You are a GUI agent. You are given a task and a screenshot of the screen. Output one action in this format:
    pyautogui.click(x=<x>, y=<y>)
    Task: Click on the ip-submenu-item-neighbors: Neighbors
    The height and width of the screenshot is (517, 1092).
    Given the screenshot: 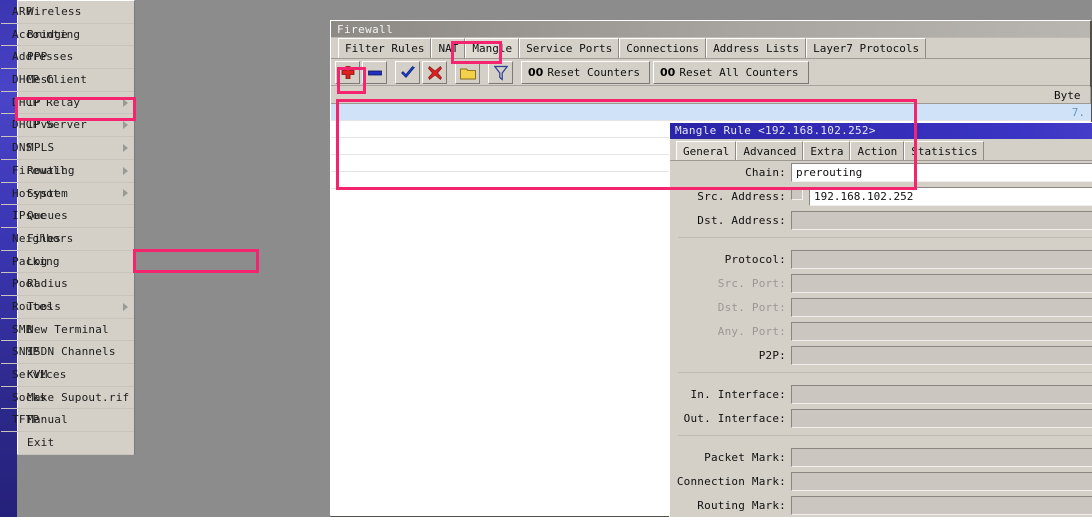 What is the action you would take?
    pyautogui.click(x=61, y=239)
    